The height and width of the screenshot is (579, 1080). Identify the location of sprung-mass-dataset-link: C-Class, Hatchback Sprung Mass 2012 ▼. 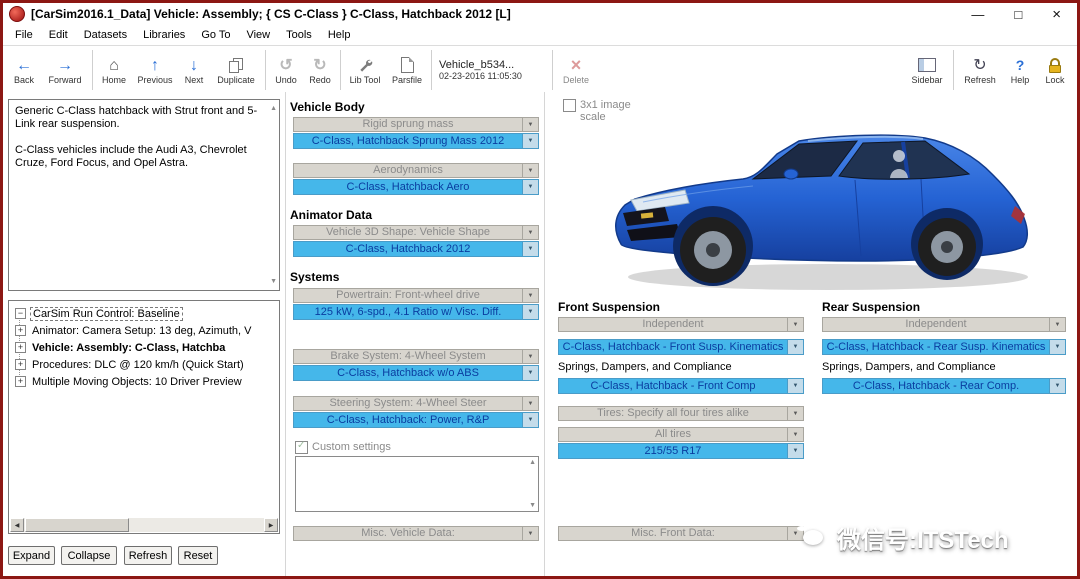
(416, 141).